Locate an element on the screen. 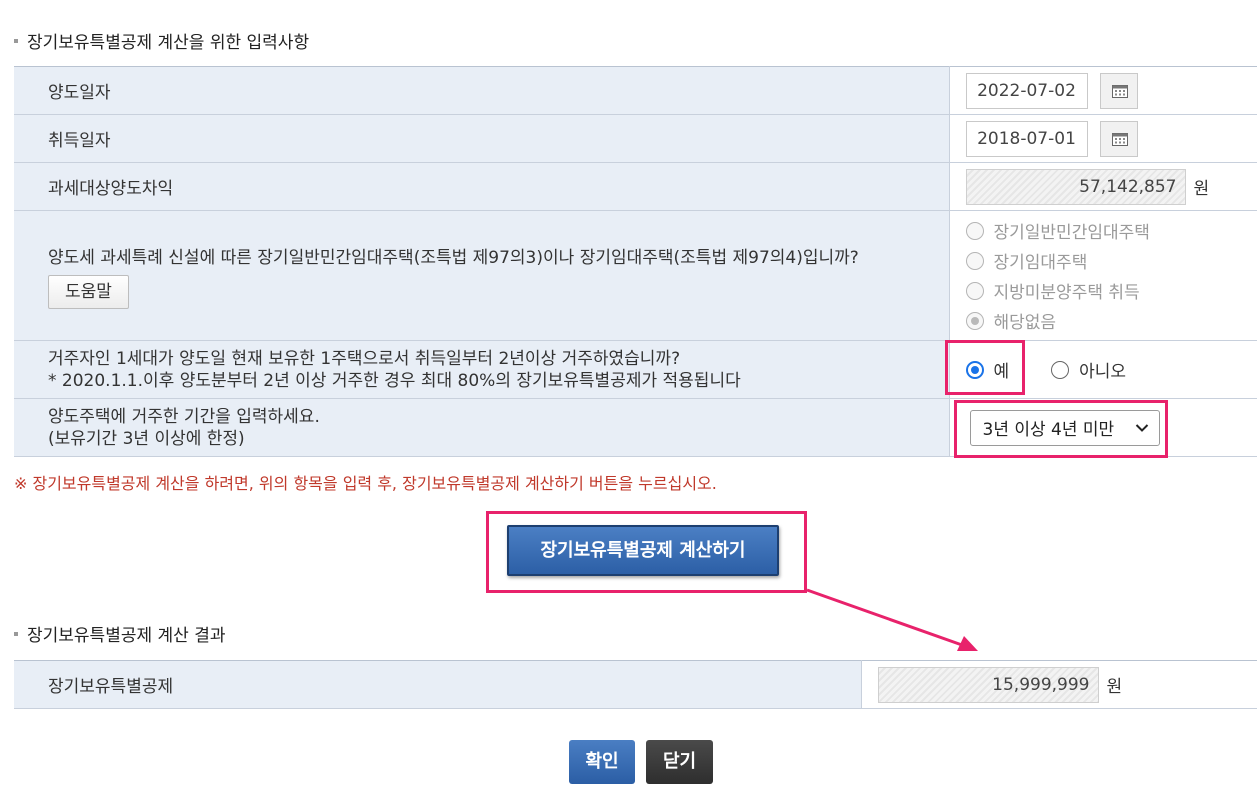  result-label: 장기보유특별공제 is located at coordinates (438, 684).